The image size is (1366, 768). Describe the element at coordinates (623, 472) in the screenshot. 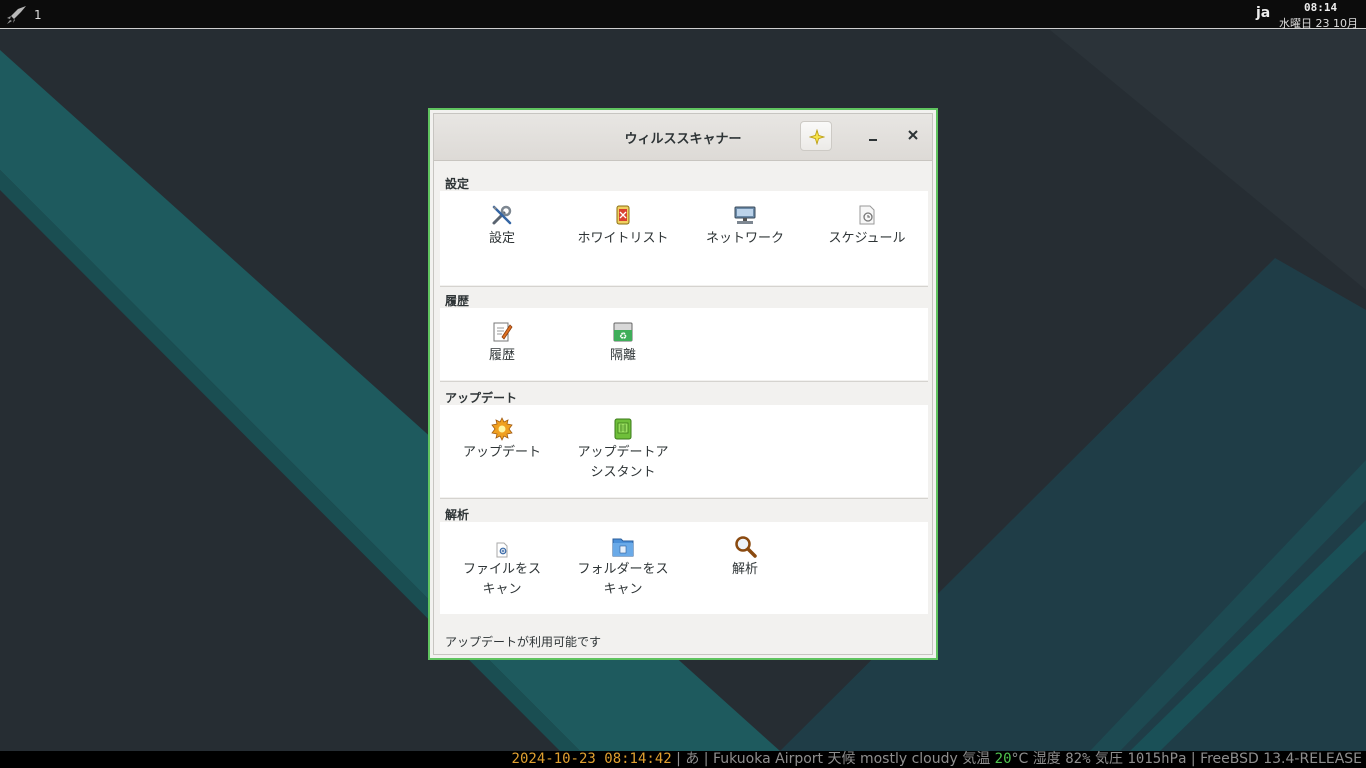

I see `update-assistant-label-line2: シスタント` at that location.